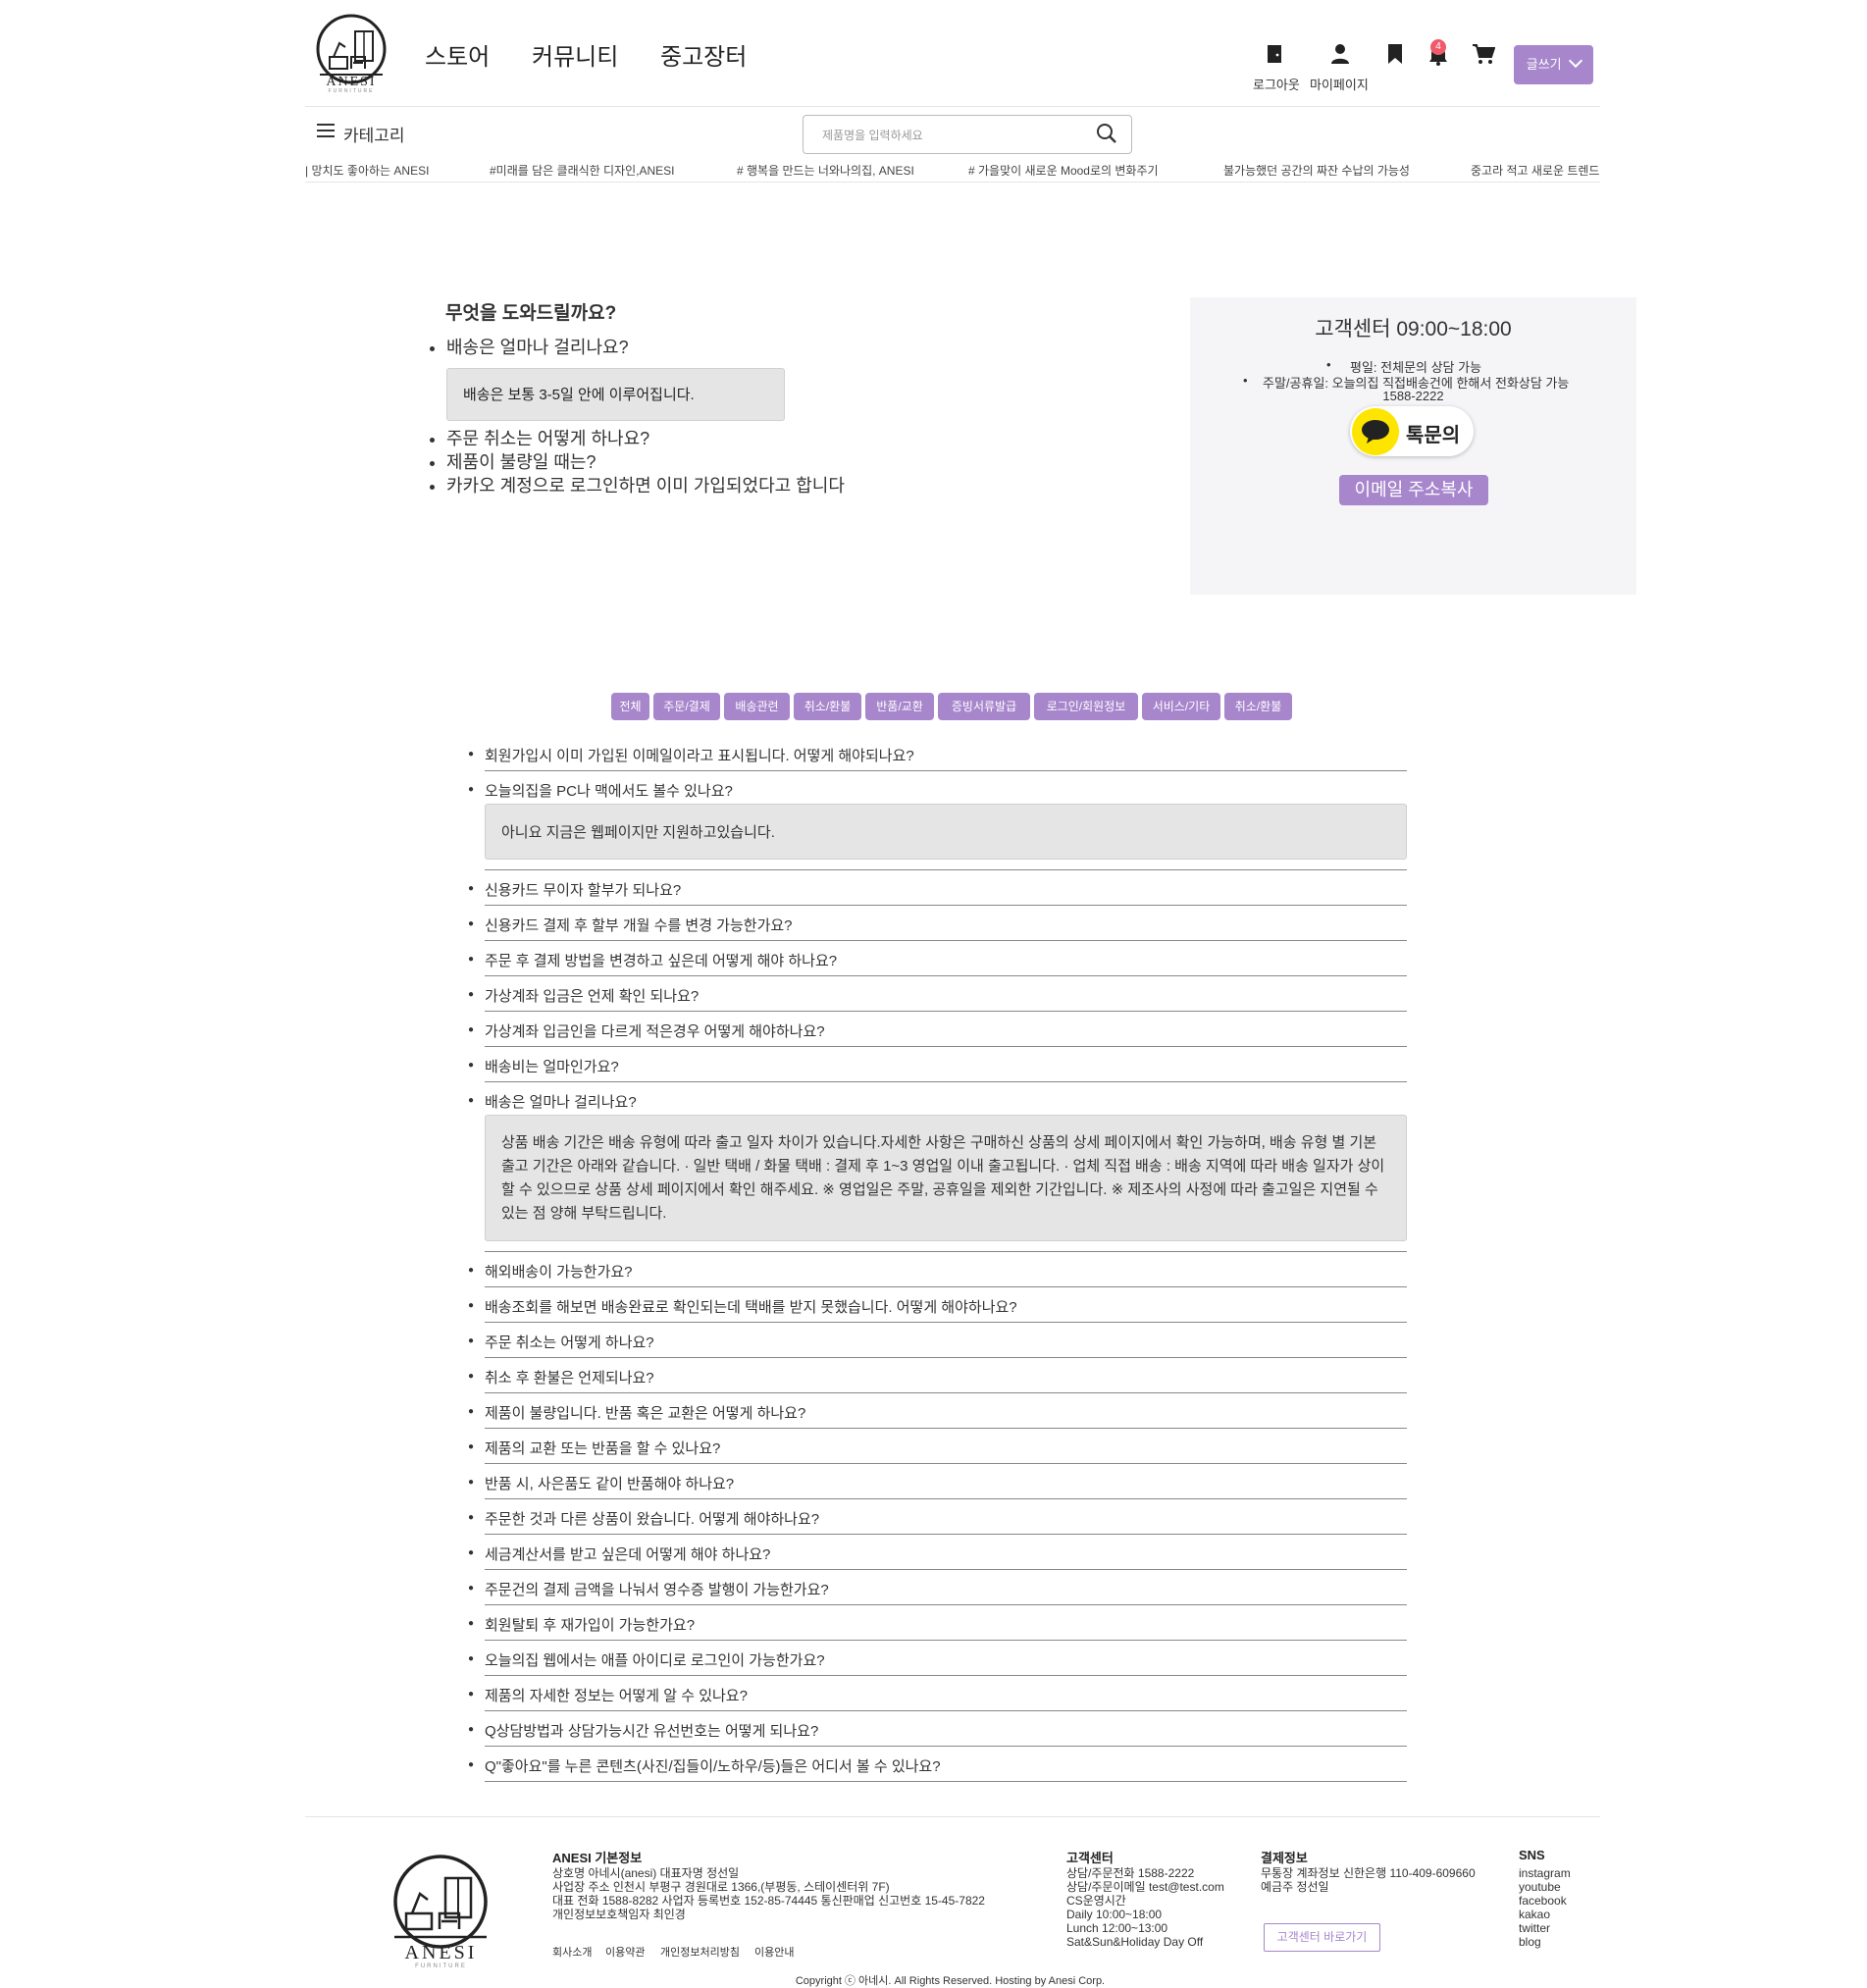 Image resolution: width=1867 pixels, height=1988 pixels. Describe the element at coordinates (583, 889) in the screenshot. I see `faq-question: 신용카드 무이자 할부가 되나요?` at that location.